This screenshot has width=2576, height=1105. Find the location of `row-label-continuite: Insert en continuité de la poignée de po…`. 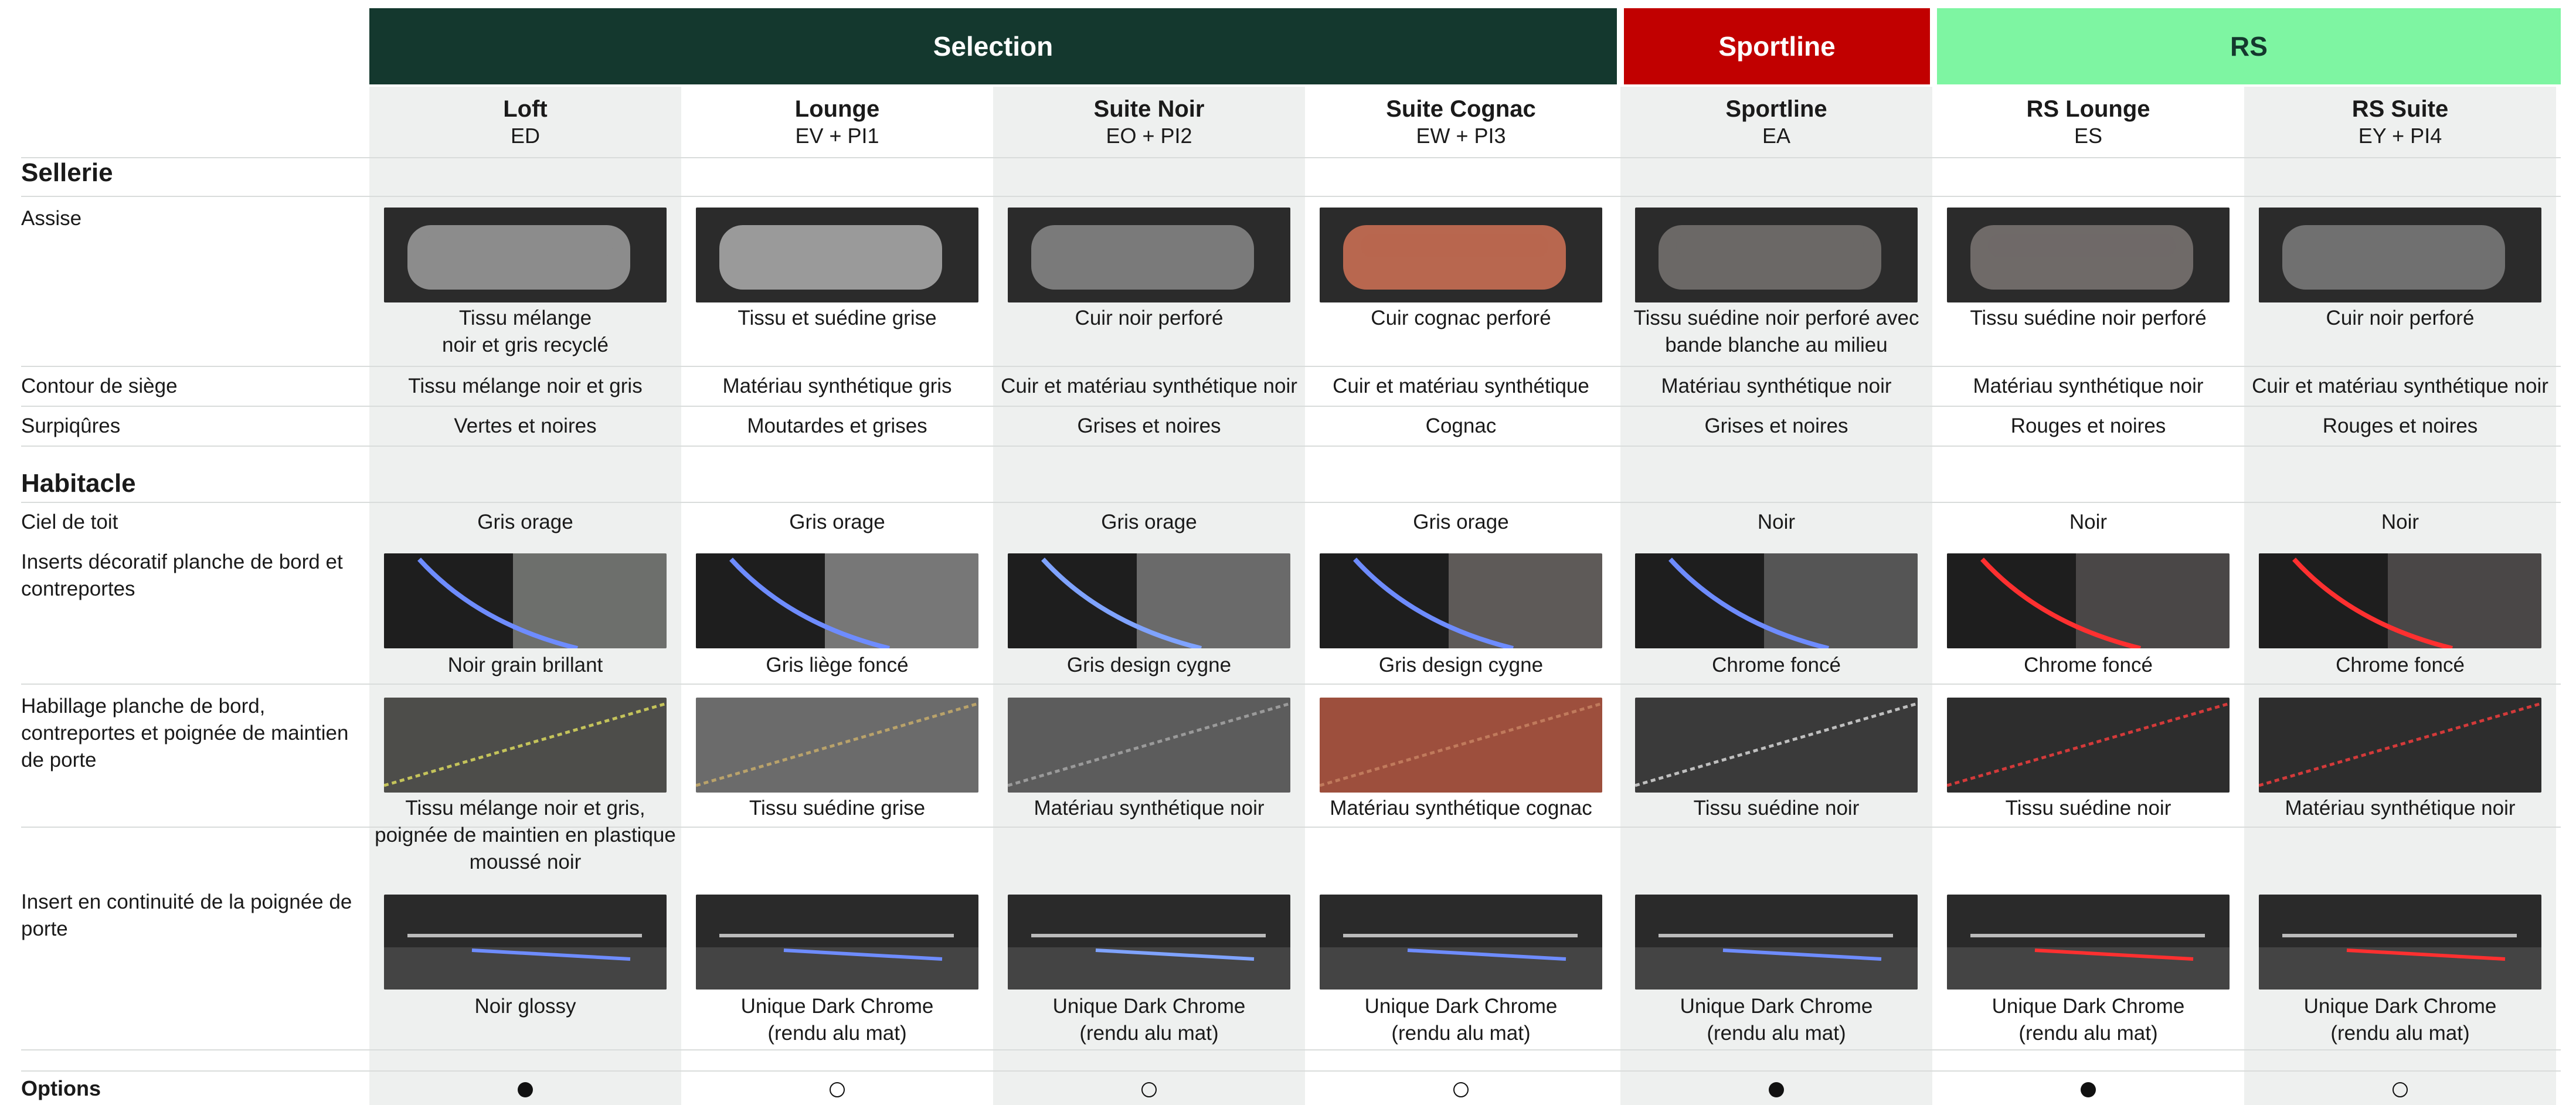

row-label-continuite: Insert en continuité de la poignée de po… is located at coordinates (187, 915).